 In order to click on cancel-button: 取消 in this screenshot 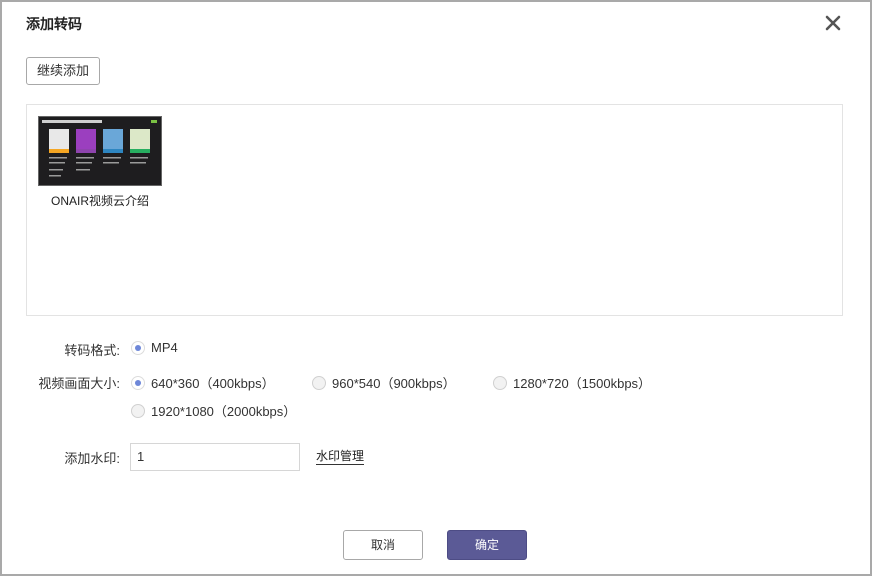, I will do `click(383, 545)`.